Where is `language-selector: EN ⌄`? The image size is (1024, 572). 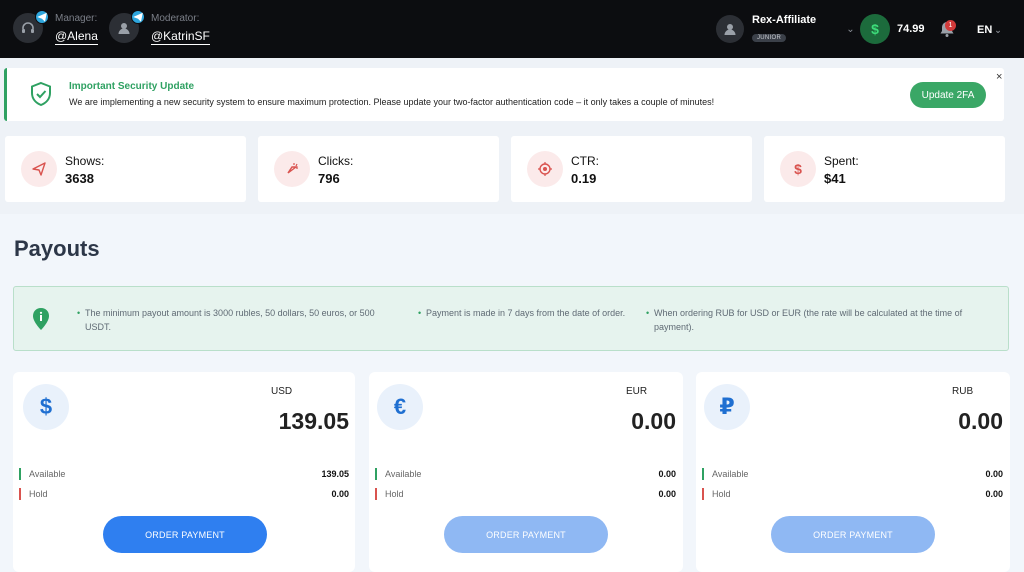
language-selector: EN ⌄ is located at coordinates (989, 30).